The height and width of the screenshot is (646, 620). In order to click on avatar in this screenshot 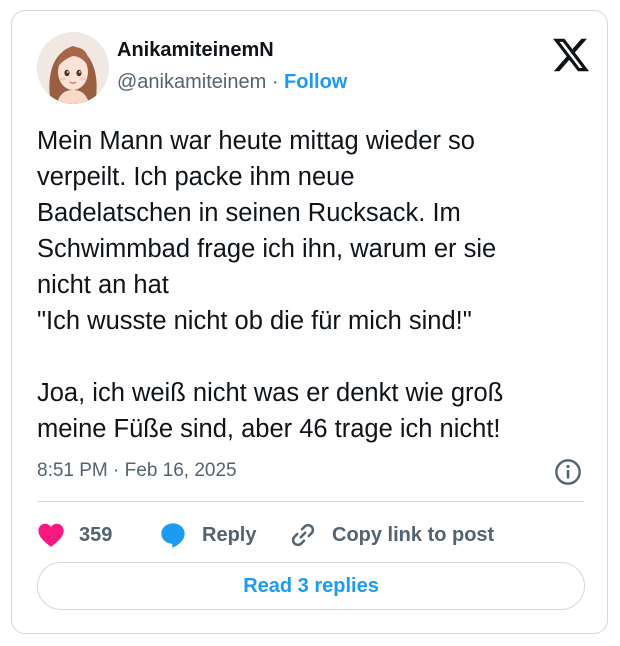, I will do `click(73, 68)`.